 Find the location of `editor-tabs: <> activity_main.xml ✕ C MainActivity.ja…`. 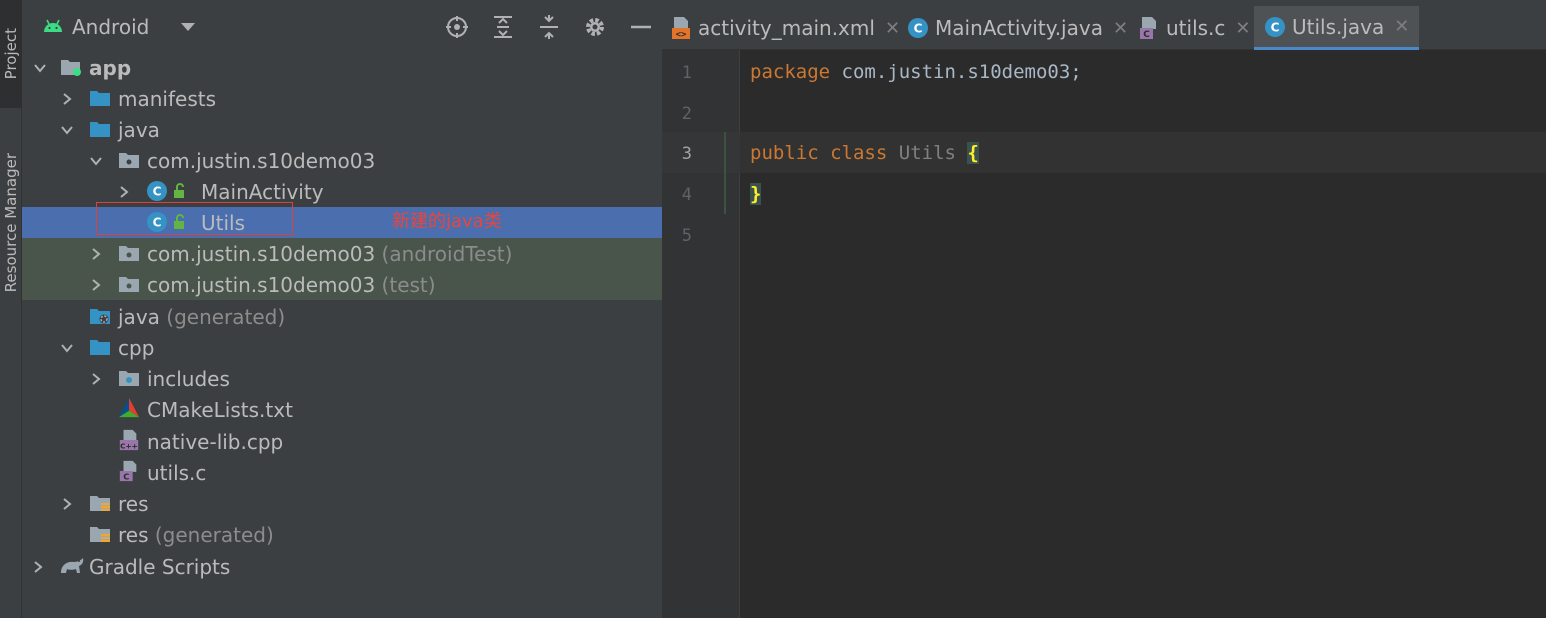

editor-tabs: <> activity_main.xml ✕ C MainActivity.ja… is located at coordinates (1104, 25).